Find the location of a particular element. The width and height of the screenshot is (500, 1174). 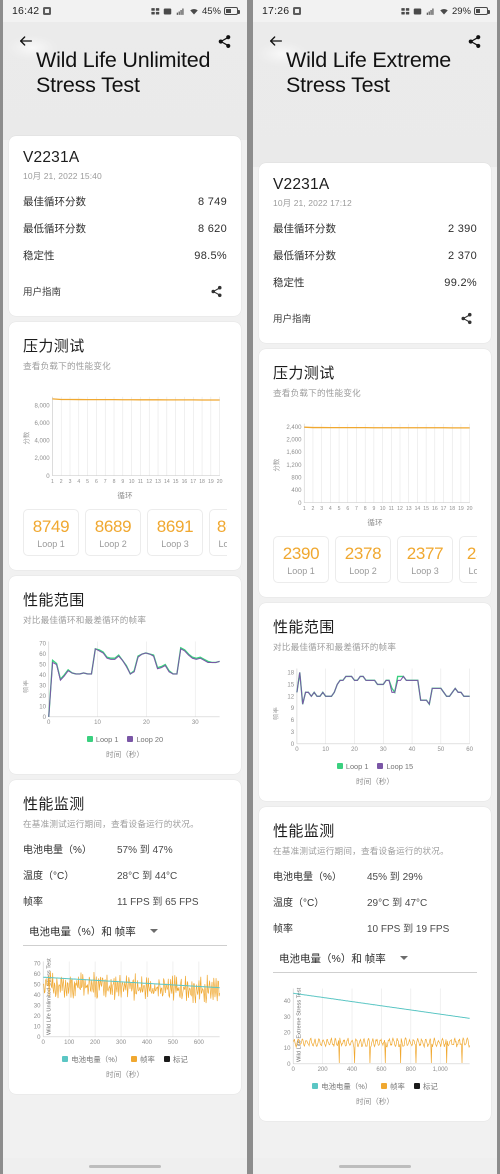

screenshot-indicator-icon is located at coordinates (297, 11).